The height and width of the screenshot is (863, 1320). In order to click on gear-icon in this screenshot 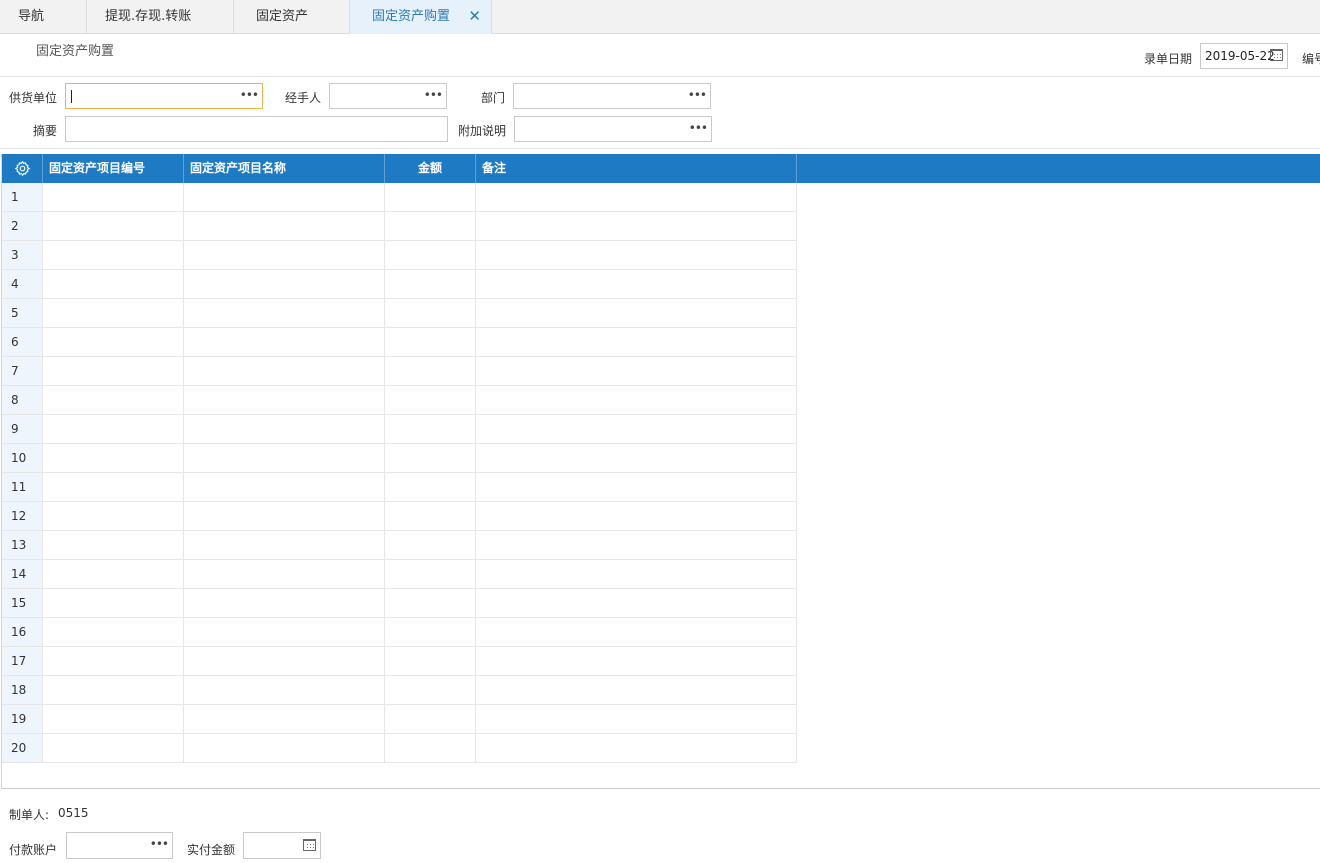, I will do `click(22, 168)`.